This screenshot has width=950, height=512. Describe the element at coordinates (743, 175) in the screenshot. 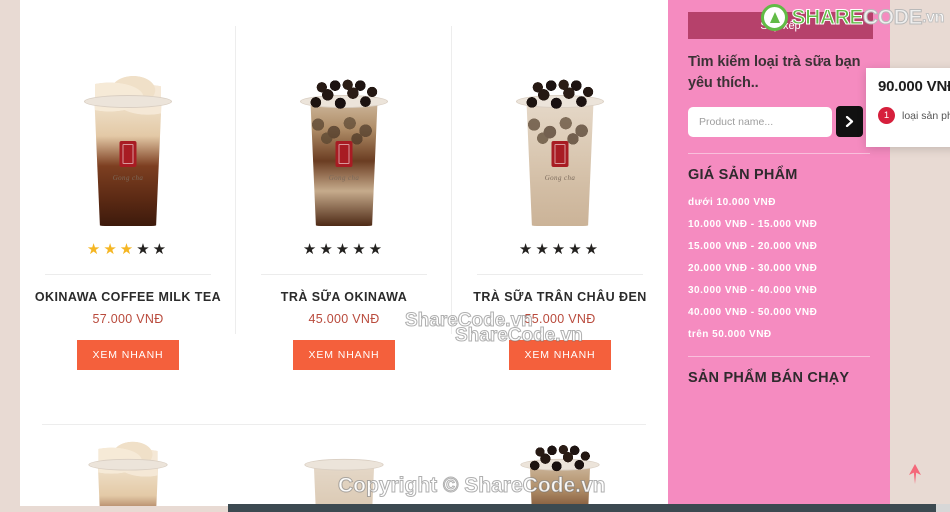

I see `price-filter-title: GIÁ SẢN PHẨM` at that location.